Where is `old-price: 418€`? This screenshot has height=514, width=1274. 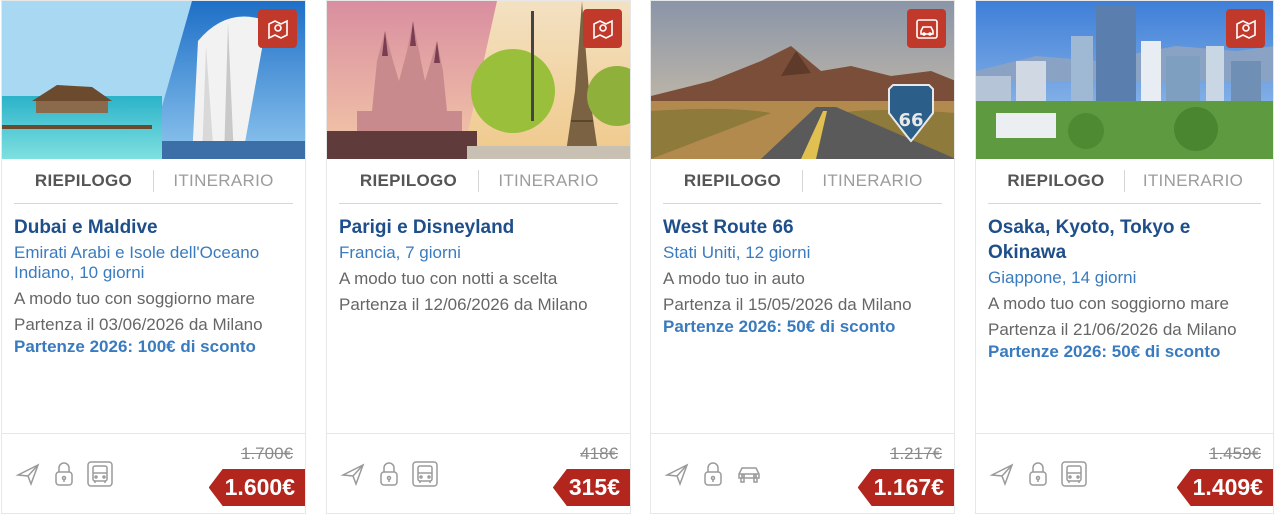 old-price: 418€ is located at coordinates (599, 453).